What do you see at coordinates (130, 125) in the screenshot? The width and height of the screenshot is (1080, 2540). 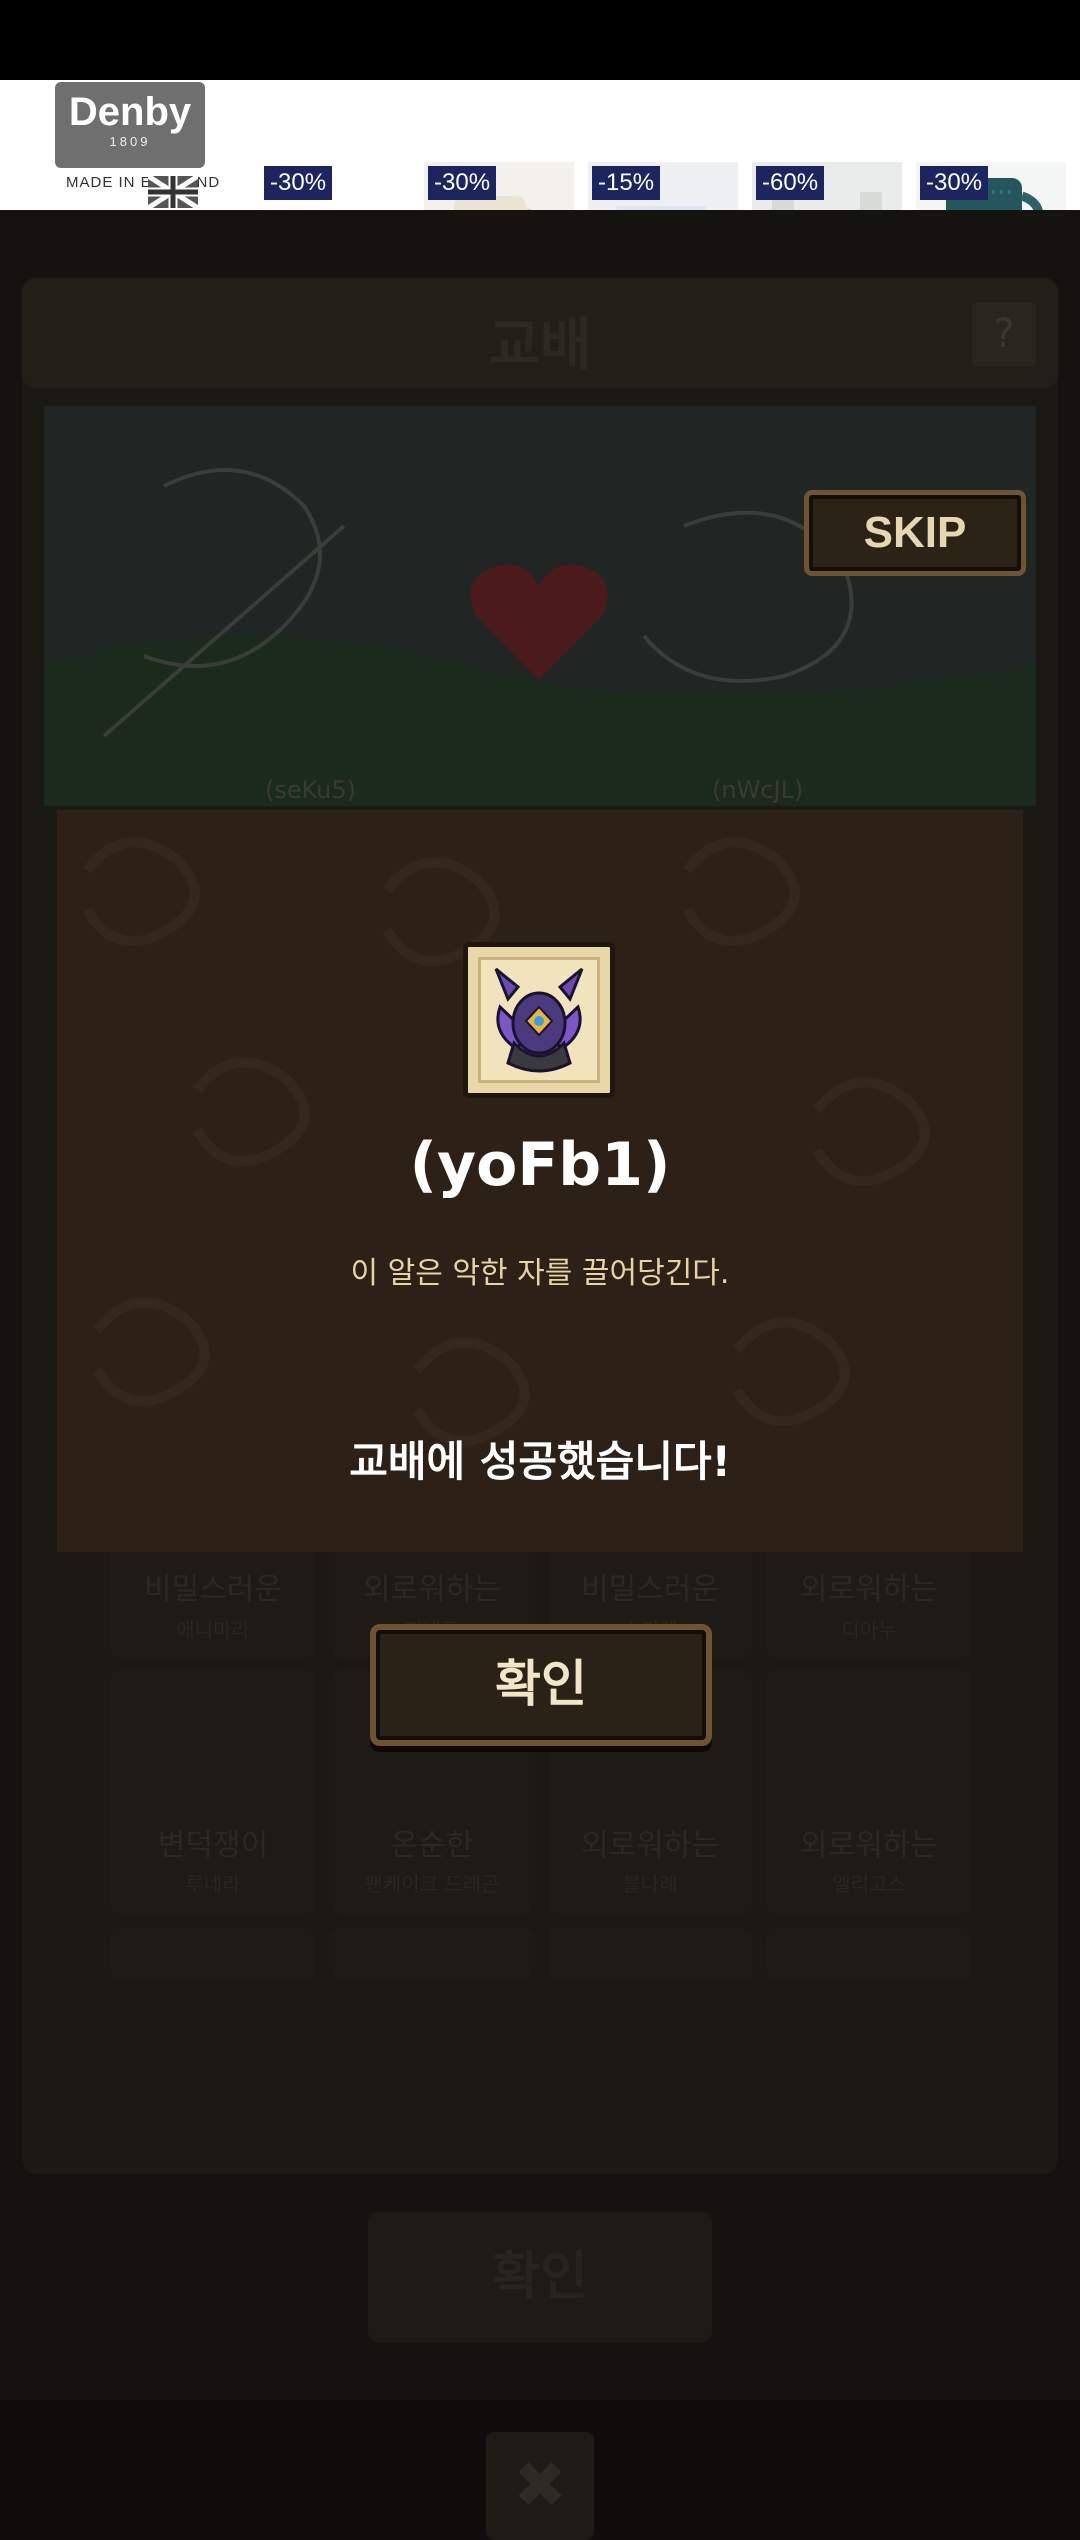 I see `ad-brand-logo: Denby 1809` at bounding box center [130, 125].